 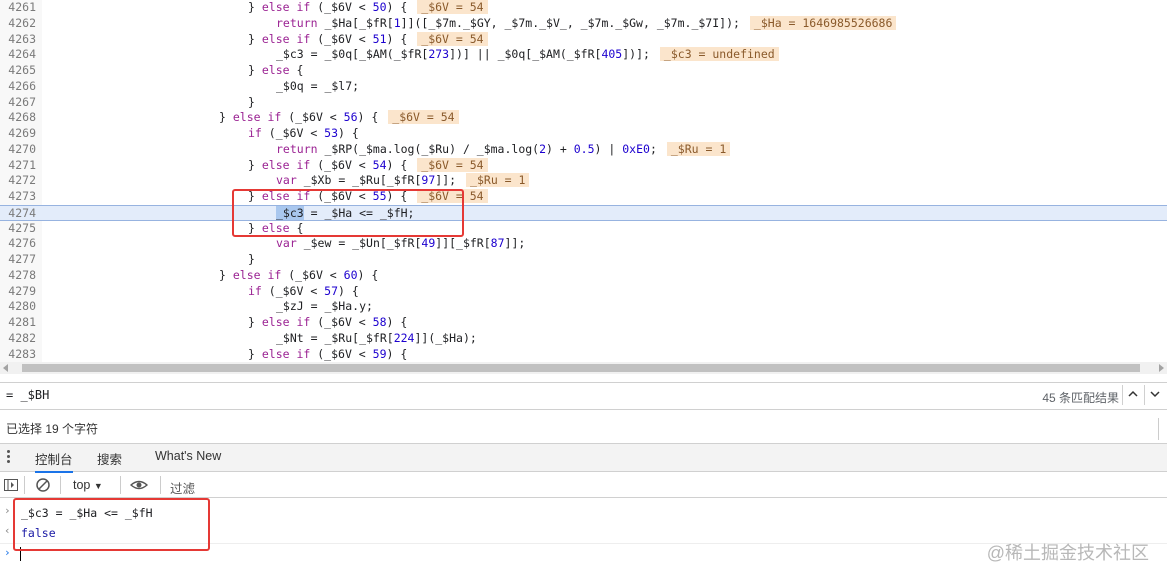 What do you see at coordinates (583, 197) in the screenshot?
I see `code-line: 4273} else if (_$6V < 55) {_$6V = 54` at bounding box center [583, 197].